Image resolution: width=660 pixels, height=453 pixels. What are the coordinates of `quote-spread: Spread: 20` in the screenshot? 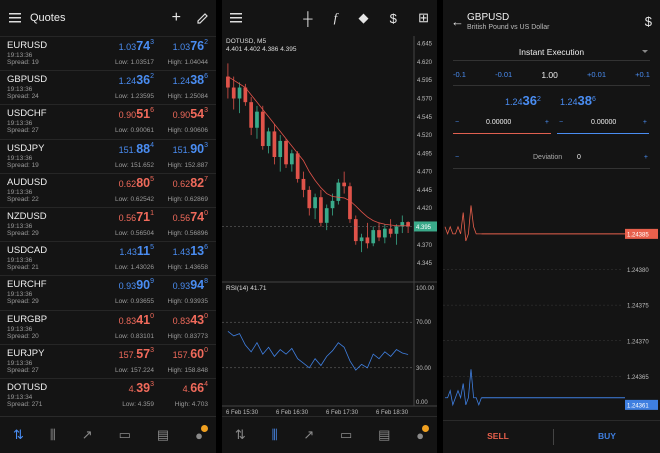 It's located at (23, 336).